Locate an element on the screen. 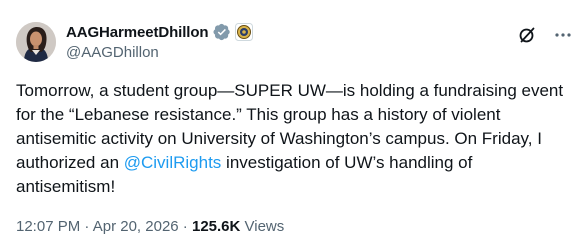  grok-icon is located at coordinates (527, 35).